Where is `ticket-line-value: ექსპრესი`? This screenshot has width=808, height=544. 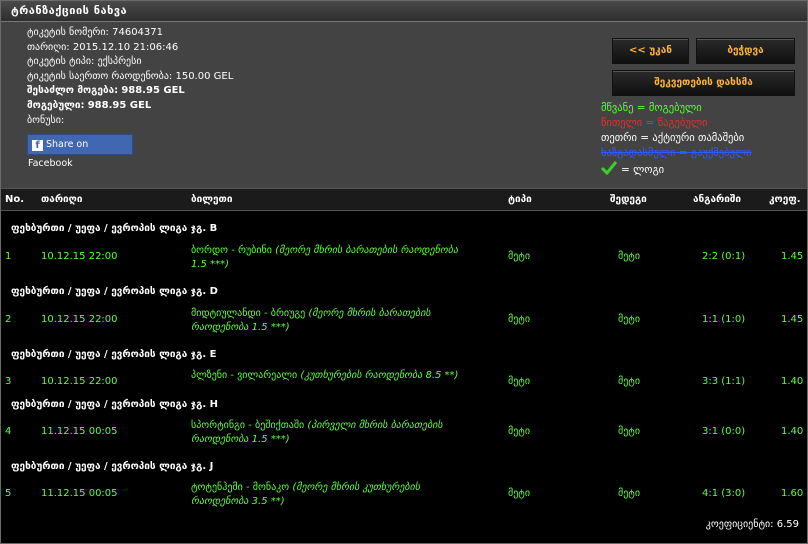 ticket-line-value: ექსპრესი is located at coordinates (119, 62).